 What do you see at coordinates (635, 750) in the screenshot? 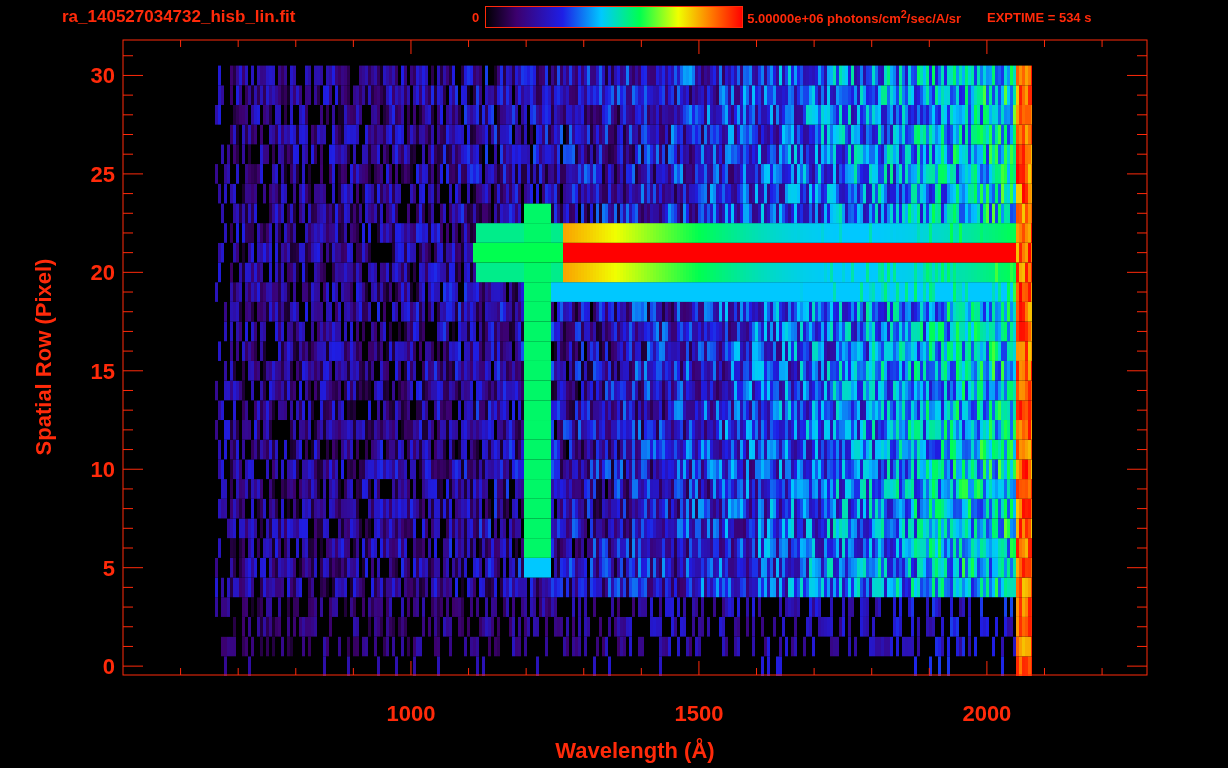
I see `x-axis-title: Wavelength (Å)` at bounding box center [635, 750].